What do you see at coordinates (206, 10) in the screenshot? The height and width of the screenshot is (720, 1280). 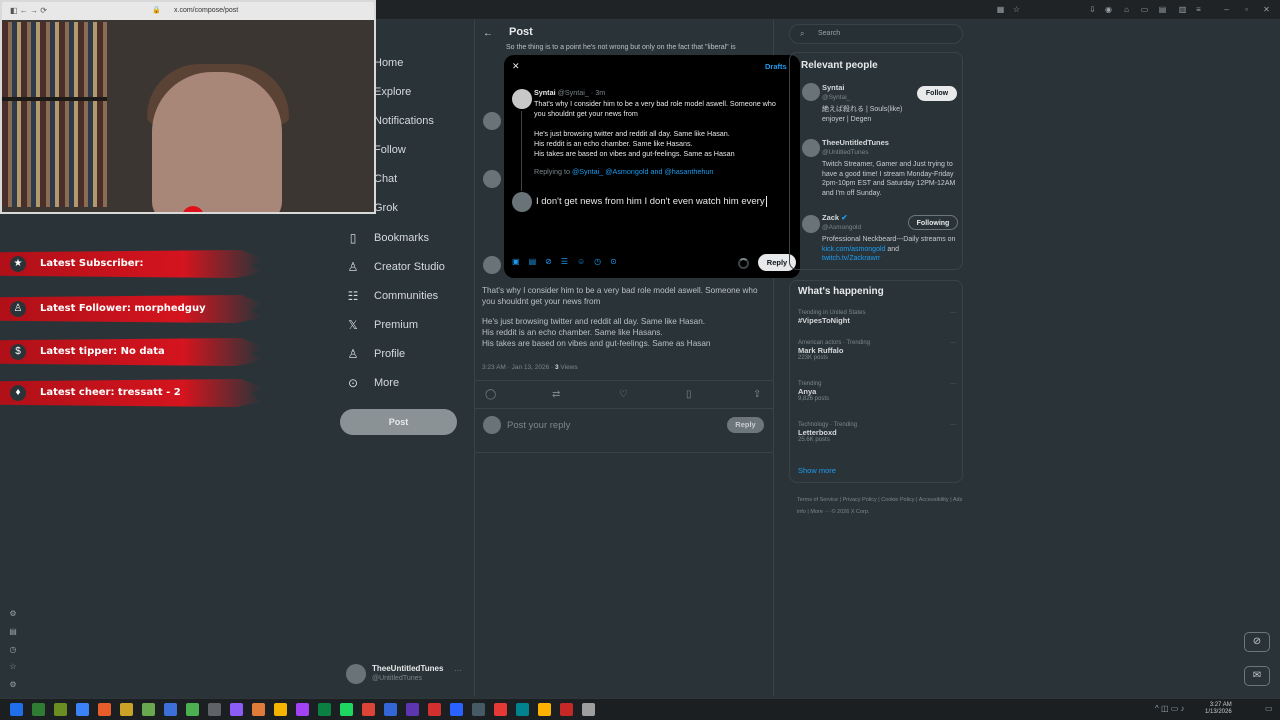 I see `address-bar: x.com/compose/post` at bounding box center [206, 10].